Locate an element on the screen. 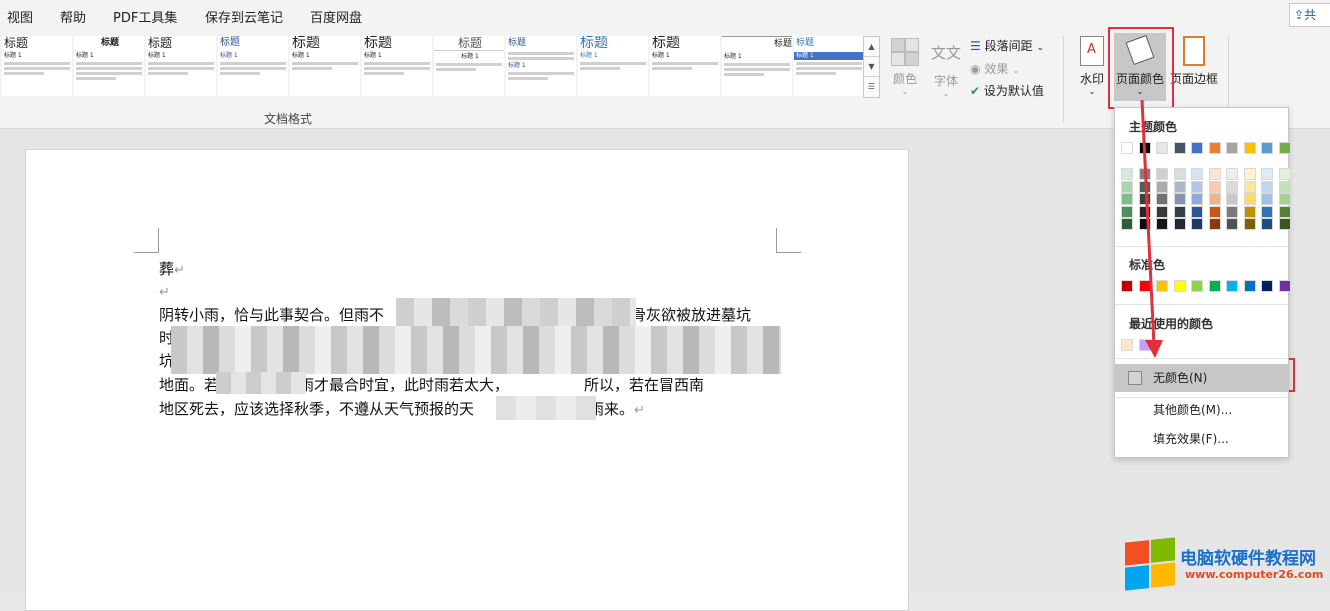 This screenshot has width=1330, height=611. menu-view: 视图 is located at coordinates (20, 16).